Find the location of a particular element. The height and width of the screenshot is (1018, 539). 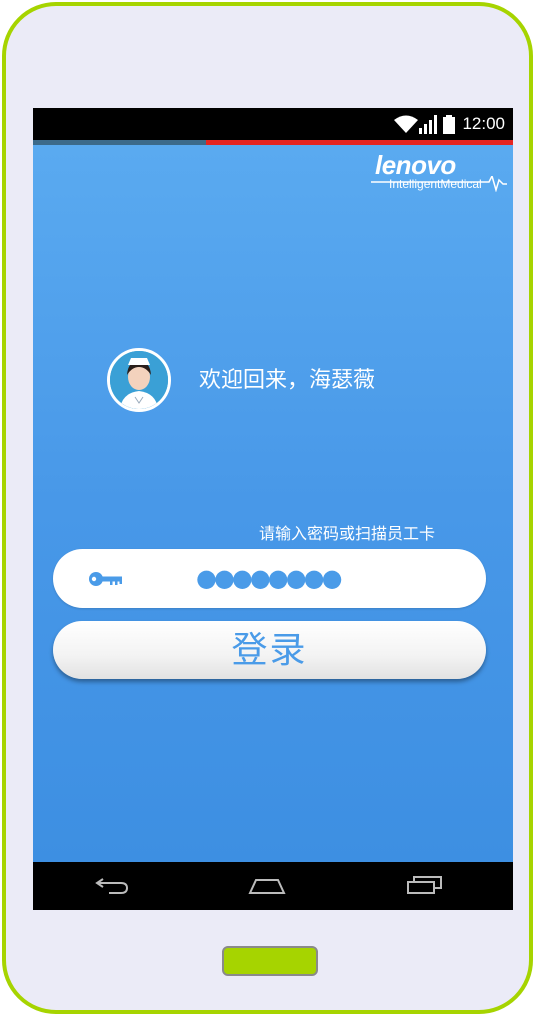

login-button: 登录 is located at coordinates (269, 650).